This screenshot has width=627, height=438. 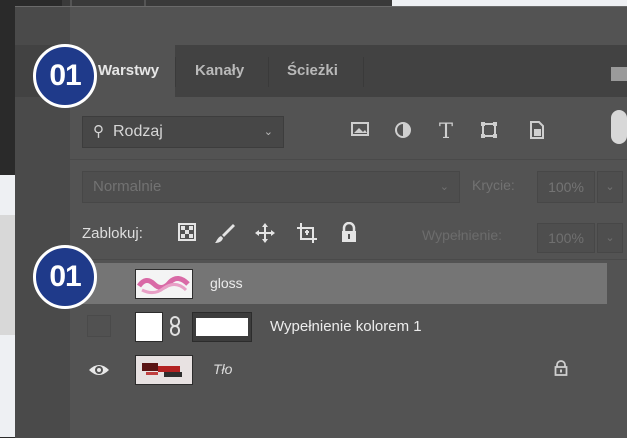 I want to click on layer-name: Wypełnienie kolorem 1, so click(x=346, y=326).